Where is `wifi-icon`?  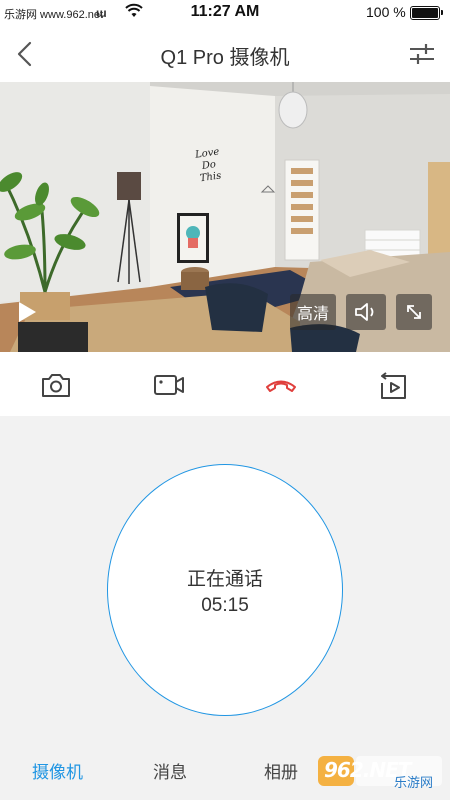 wifi-icon is located at coordinates (134, 10).